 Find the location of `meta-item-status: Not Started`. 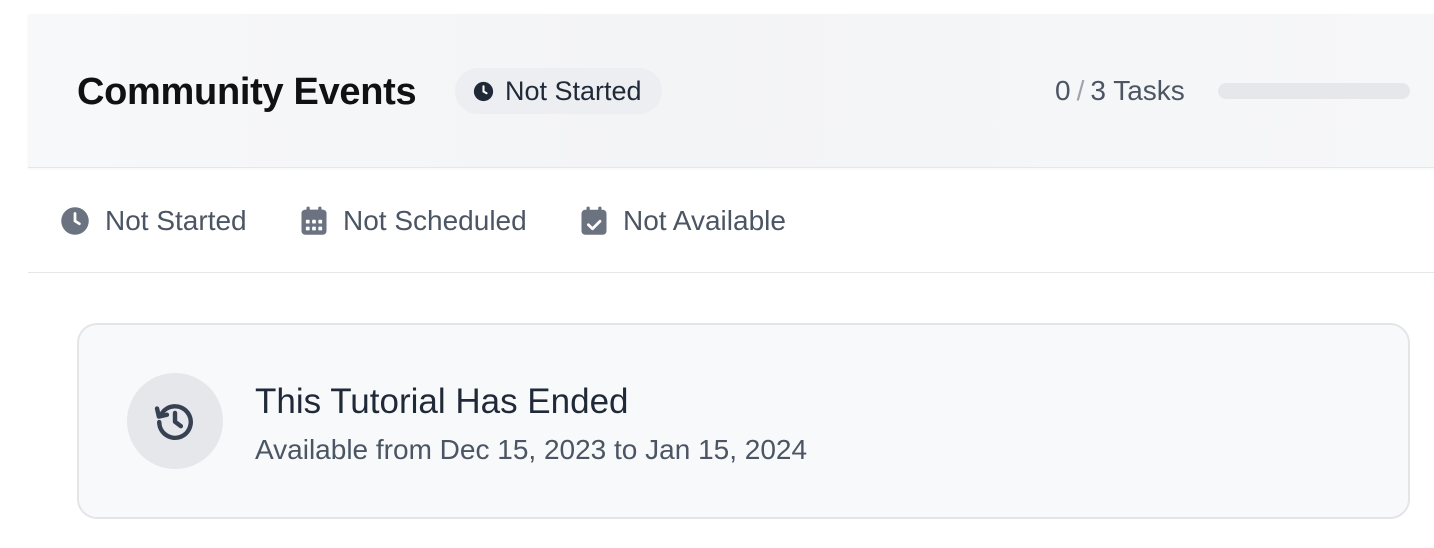

meta-item-status: Not Started is located at coordinates (153, 221).